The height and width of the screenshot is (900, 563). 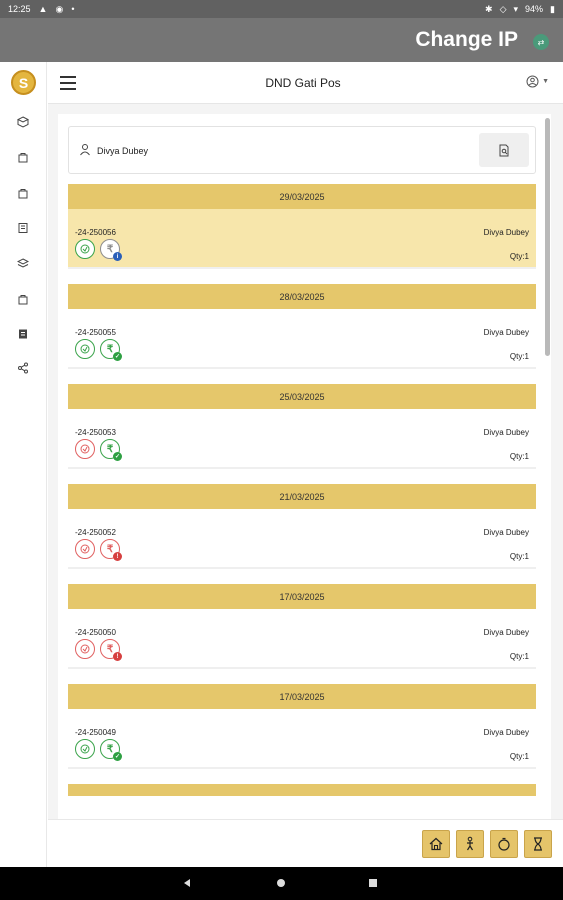 I want to click on battery-text: 94%, so click(x=534, y=9).